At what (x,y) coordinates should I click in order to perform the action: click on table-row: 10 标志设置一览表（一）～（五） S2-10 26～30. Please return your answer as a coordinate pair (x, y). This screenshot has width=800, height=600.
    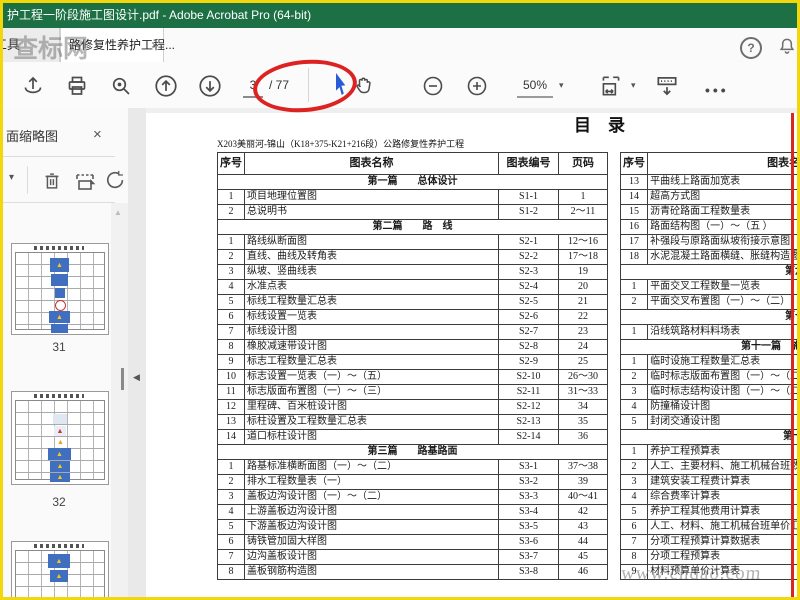
    Looking at the image, I should click on (412, 377).